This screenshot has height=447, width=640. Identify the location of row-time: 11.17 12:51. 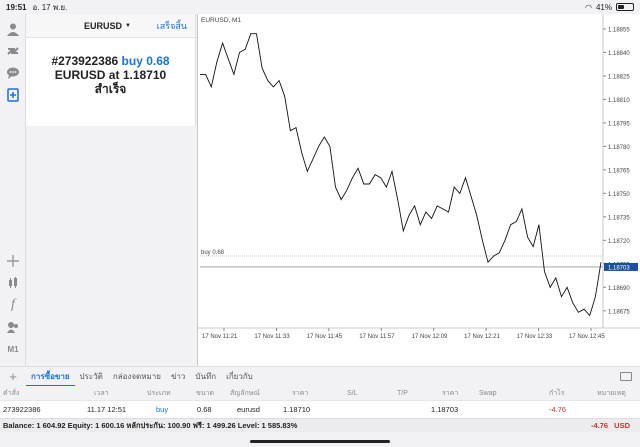
(107, 409).